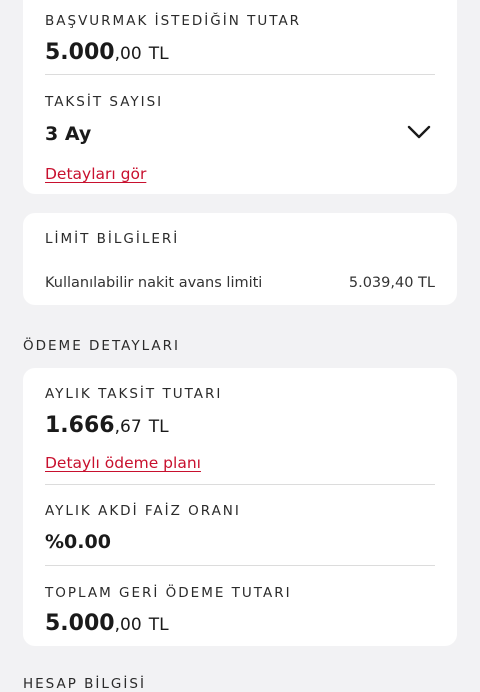  I want to click on amount-integer: 5.000, so click(80, 52).